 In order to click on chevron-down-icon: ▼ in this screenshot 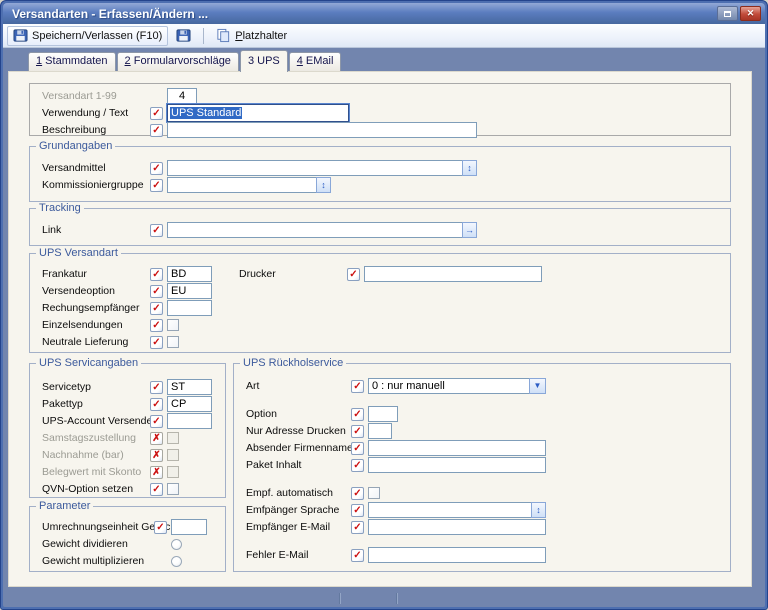, I will do `click(537, 386)`.